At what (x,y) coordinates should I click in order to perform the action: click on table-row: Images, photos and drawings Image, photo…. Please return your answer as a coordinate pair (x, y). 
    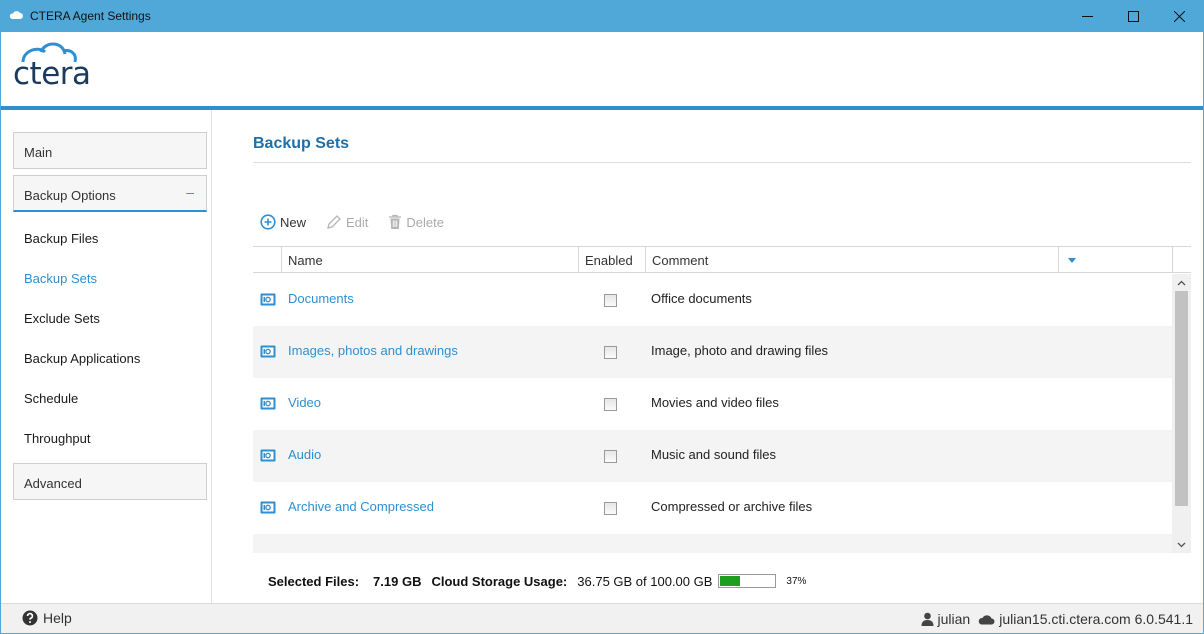
    Looking at the image, I should click on (712, 352).